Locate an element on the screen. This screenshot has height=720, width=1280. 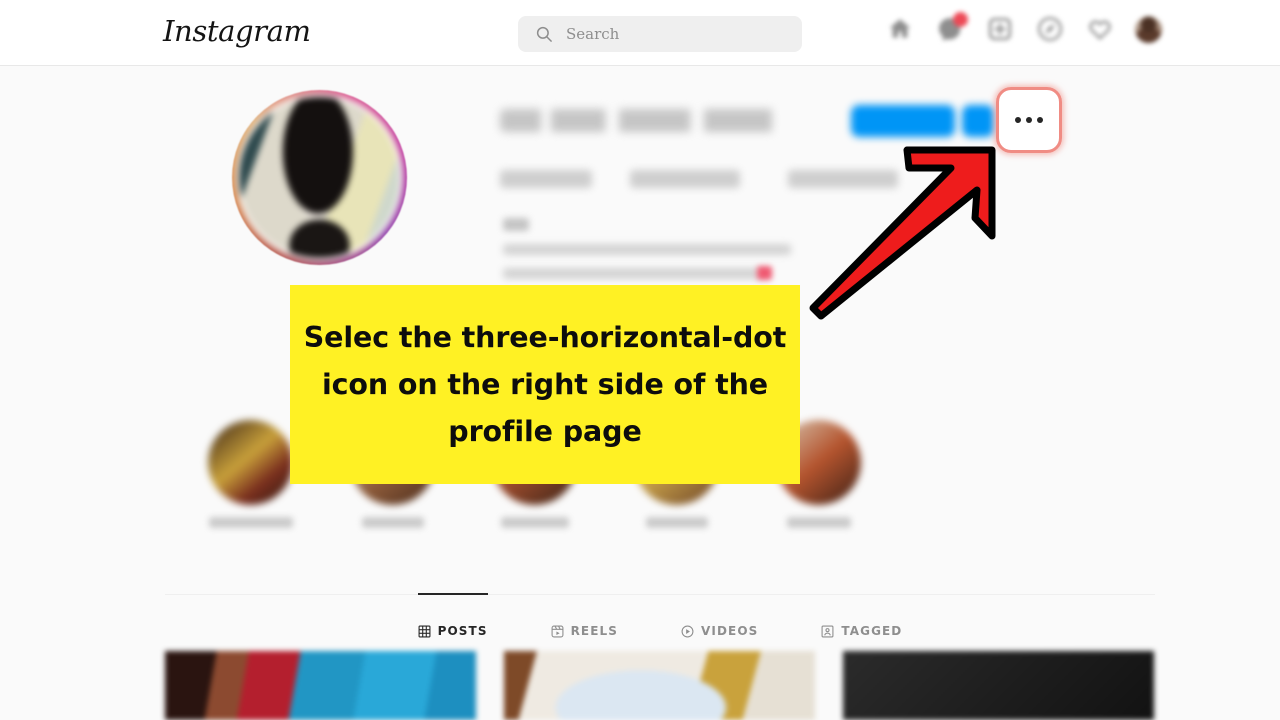
nav-icon-group is located at coordinates (1023, 28).